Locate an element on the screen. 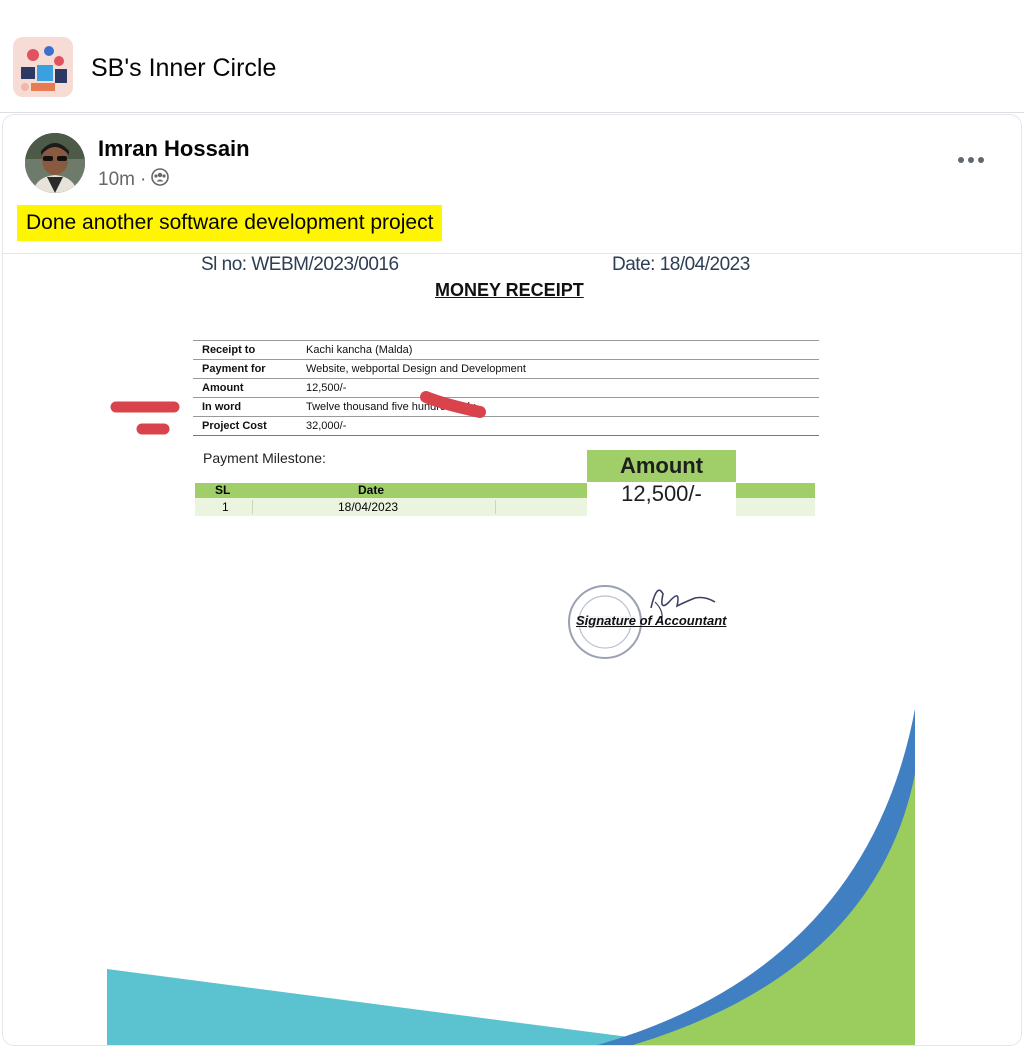 The width and height of the screenshot is (1024, 1046). post-time: 10m is located at coordinates (116, 180).